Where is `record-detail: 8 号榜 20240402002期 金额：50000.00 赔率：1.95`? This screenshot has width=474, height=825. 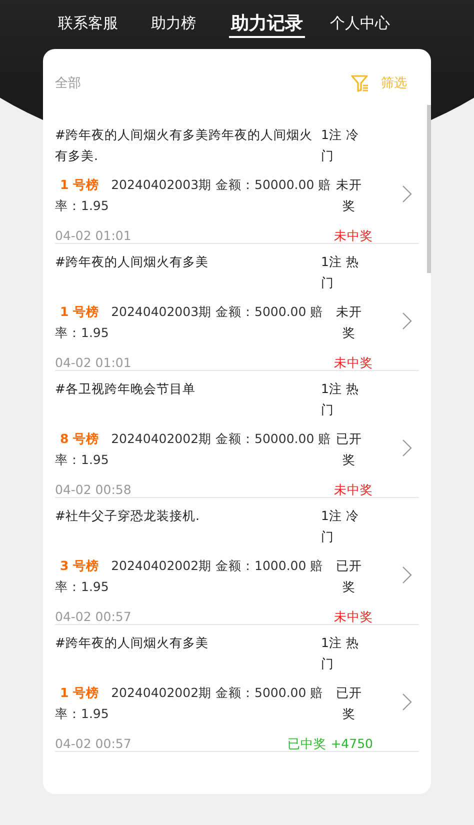
record-detail: 8 号榜 20240402002期 金额：50000.00 赔率：1.95 is located at coordinates (193, 449).